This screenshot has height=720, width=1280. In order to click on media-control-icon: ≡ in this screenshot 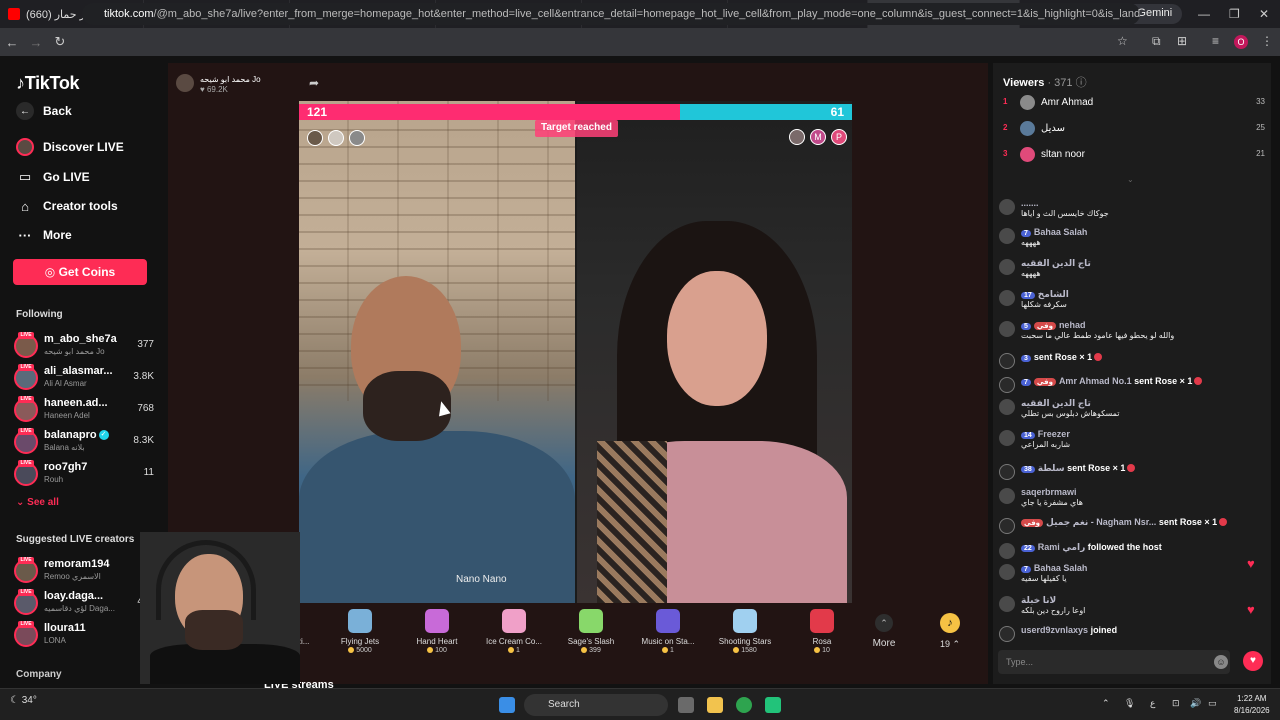, I will do `click(1215, 41)`.